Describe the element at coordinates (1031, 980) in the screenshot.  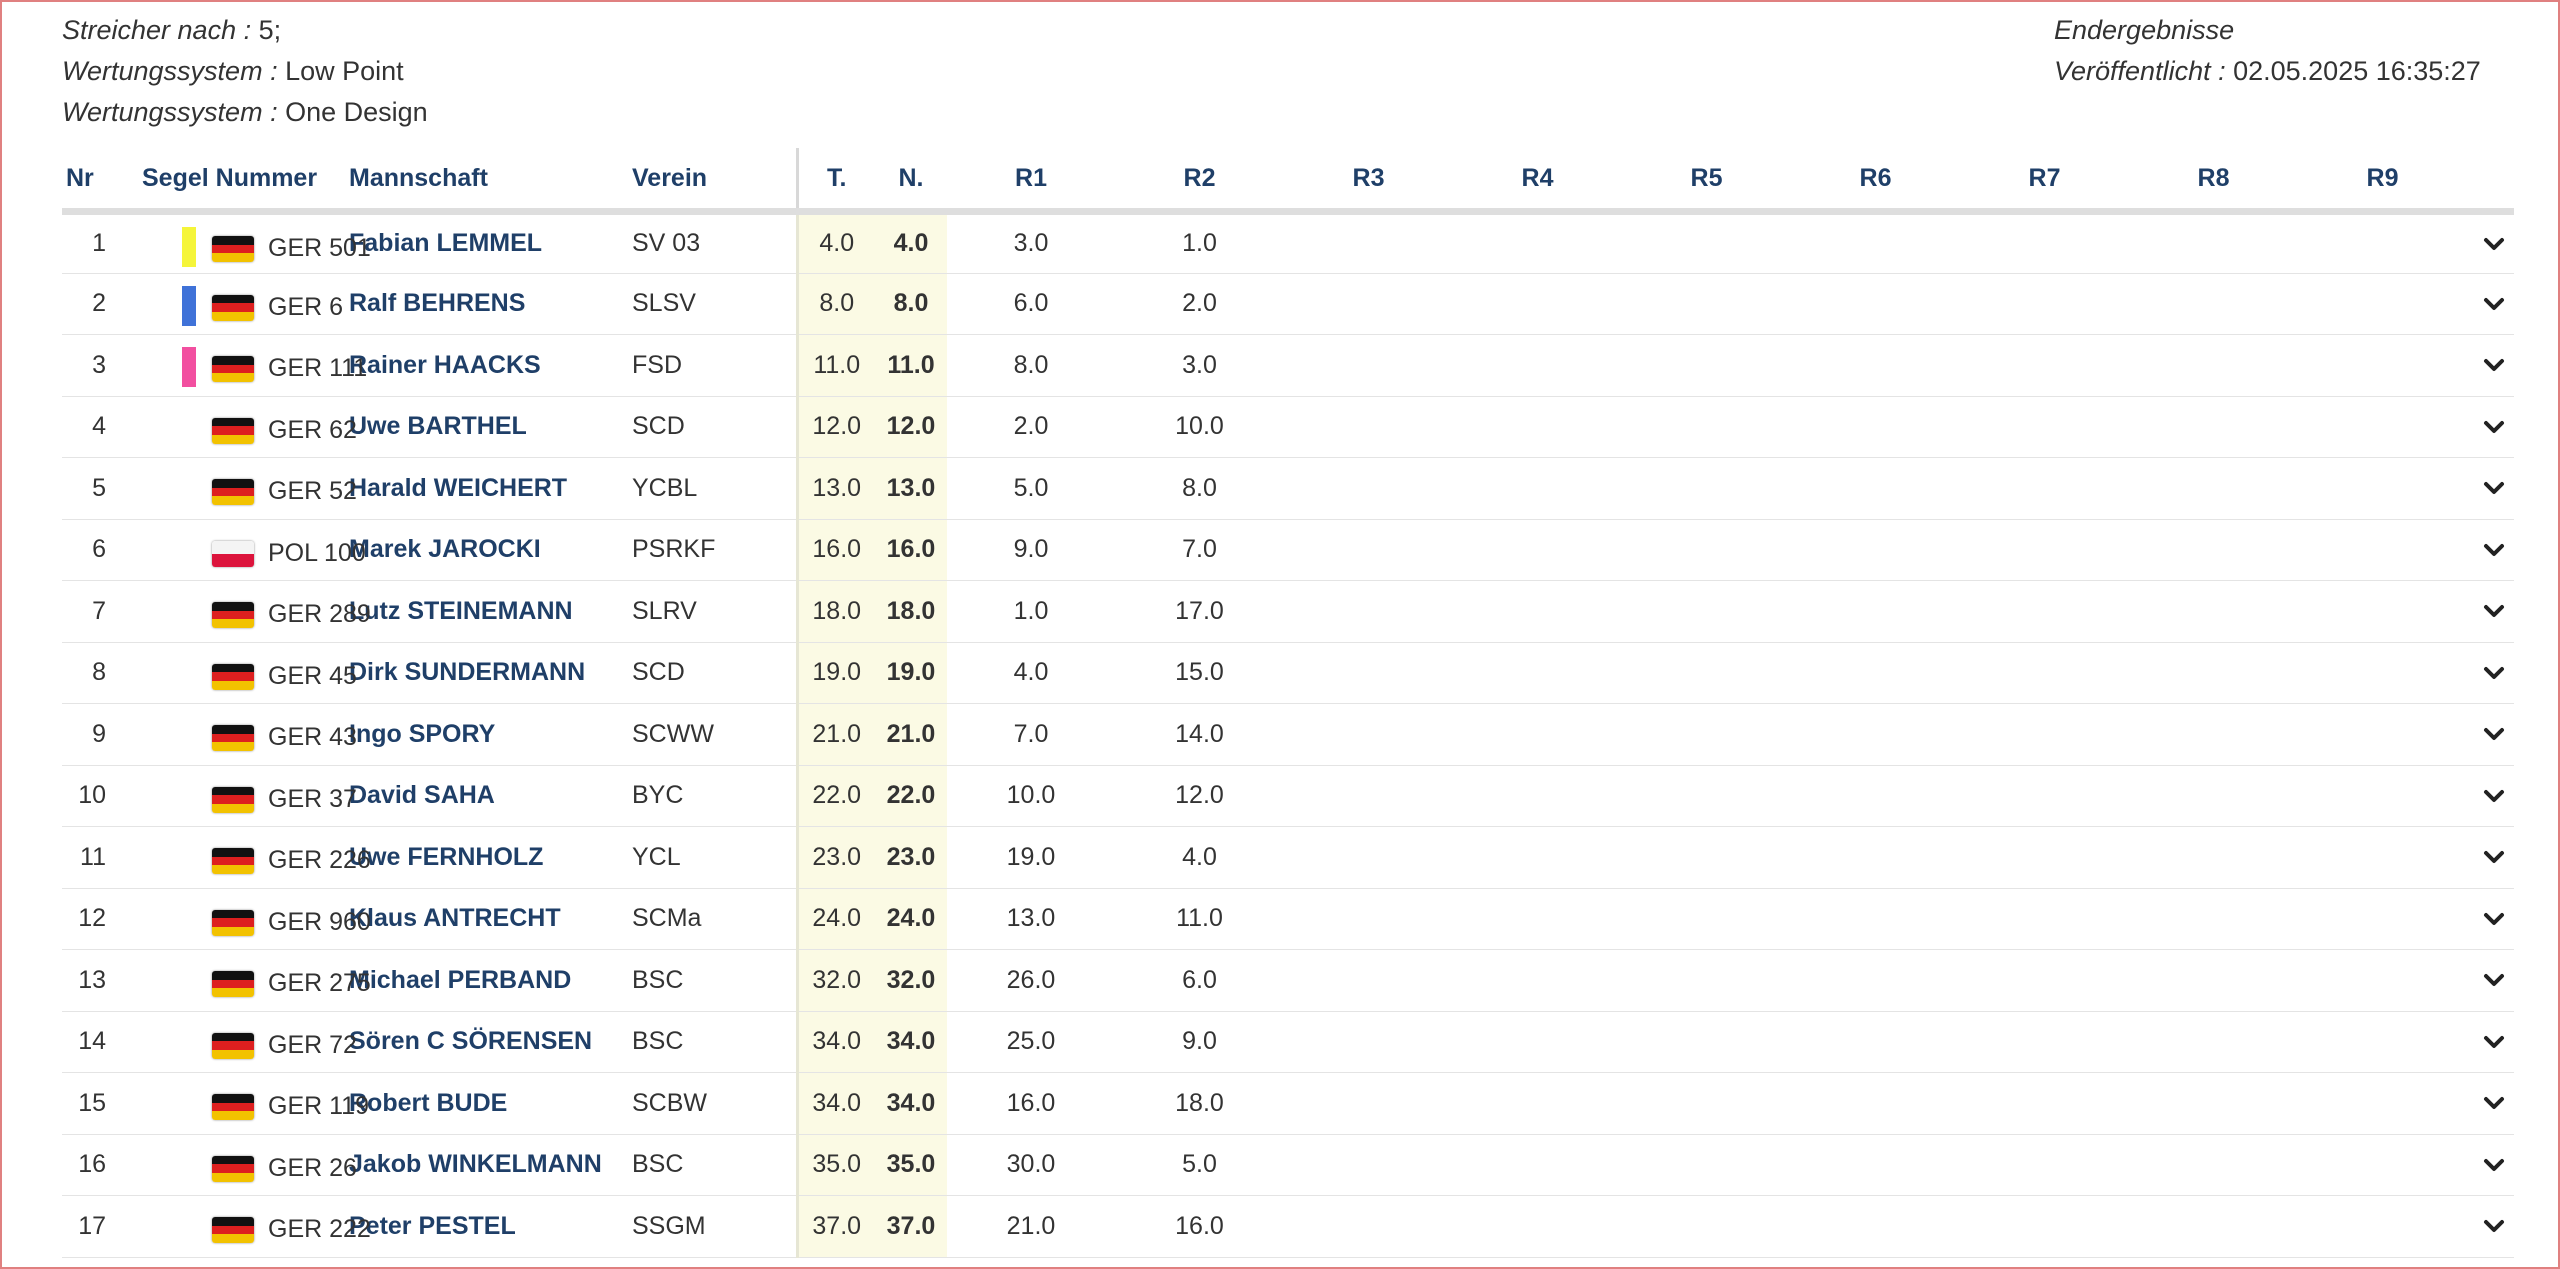
I see `race-r1-cell: 26.0` at that location.